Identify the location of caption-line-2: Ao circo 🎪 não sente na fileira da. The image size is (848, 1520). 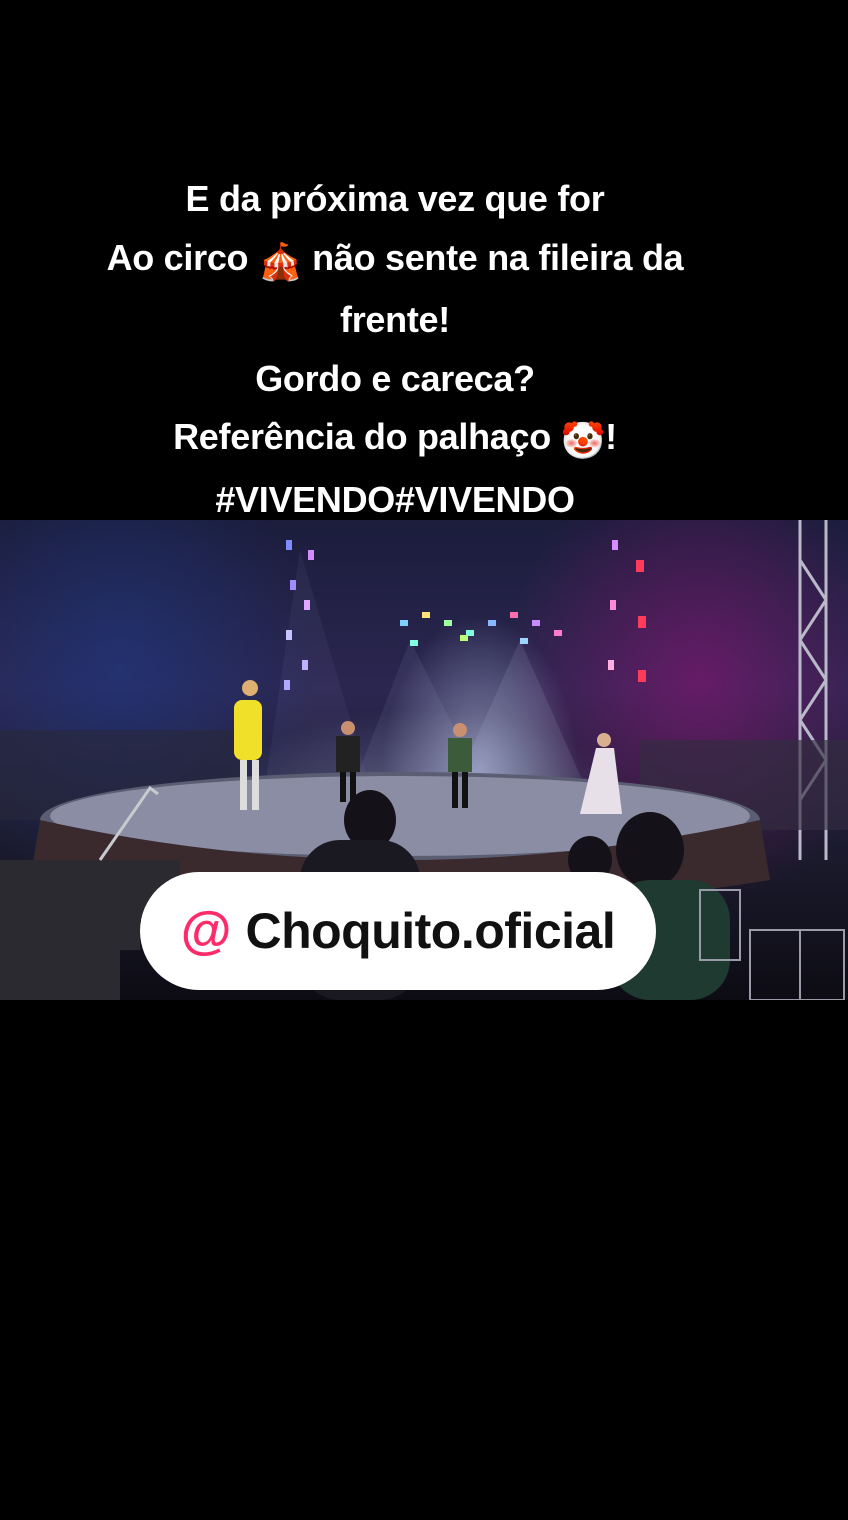
(395, 260).